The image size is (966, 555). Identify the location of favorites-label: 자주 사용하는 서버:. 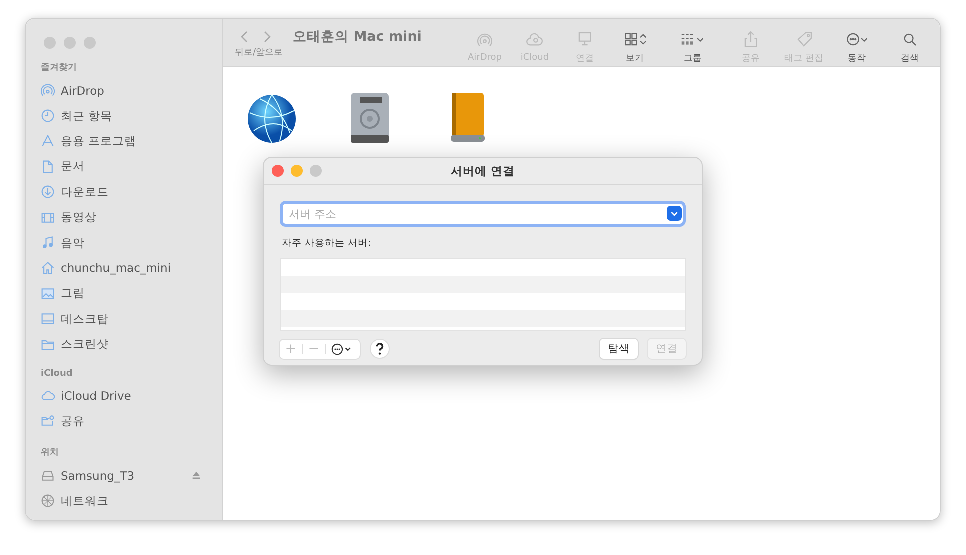
(327, 243).